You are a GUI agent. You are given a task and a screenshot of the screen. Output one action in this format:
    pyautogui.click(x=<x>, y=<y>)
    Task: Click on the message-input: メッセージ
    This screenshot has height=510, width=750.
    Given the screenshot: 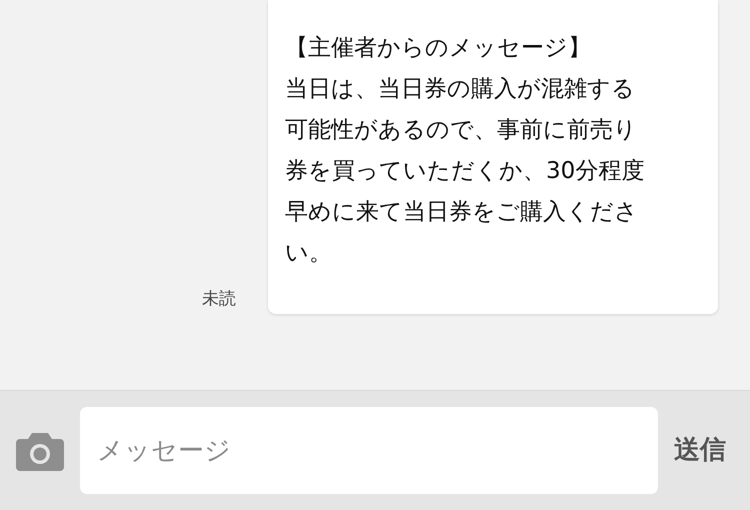 What is the action you would take?
    pyautogui.click(x=369, y=450)
    